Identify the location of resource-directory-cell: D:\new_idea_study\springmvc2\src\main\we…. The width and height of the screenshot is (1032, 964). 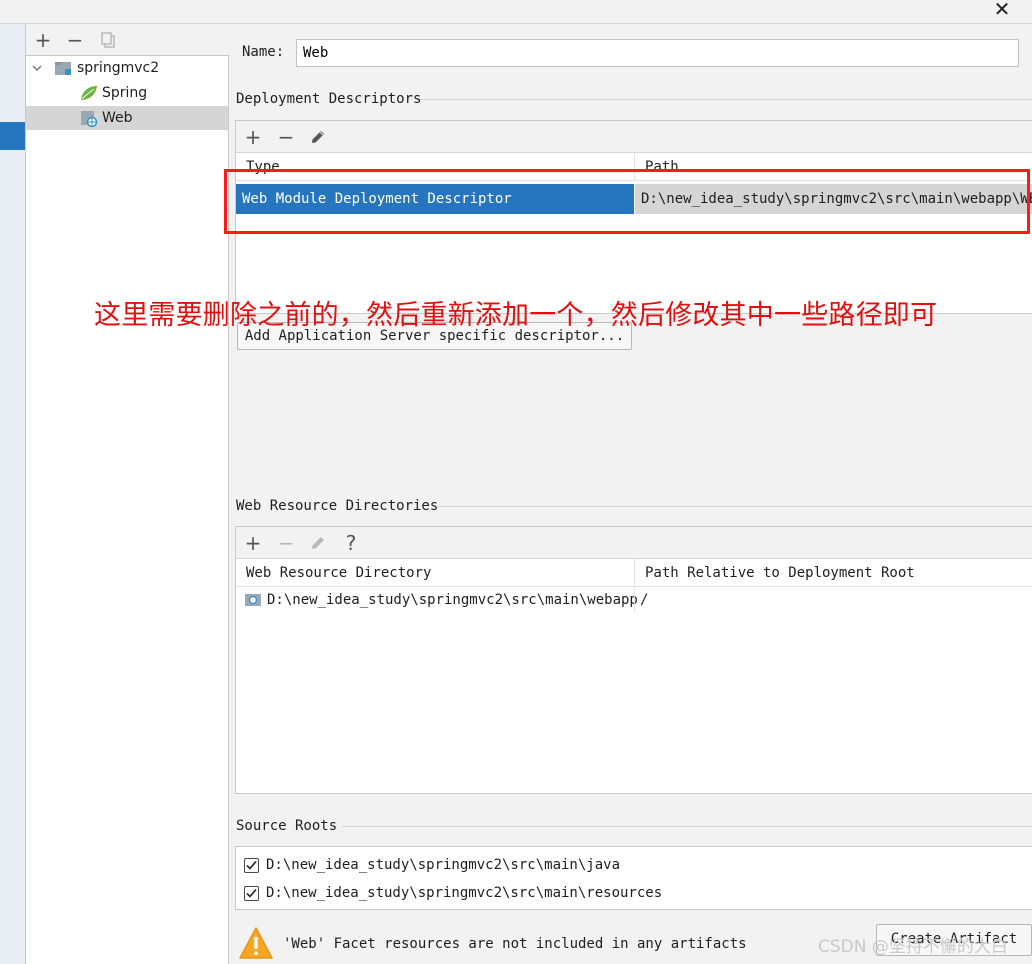
(452, 600).